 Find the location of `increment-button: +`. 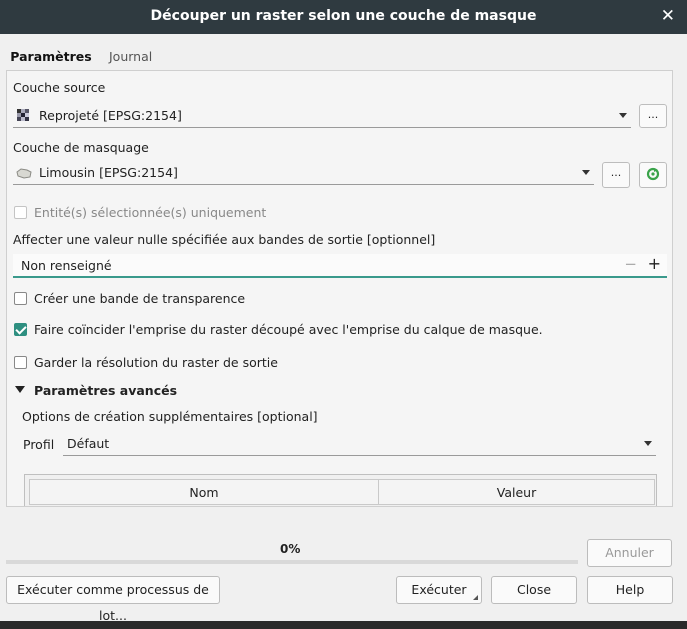

increment-button: + is located at coordinates (654, 263).